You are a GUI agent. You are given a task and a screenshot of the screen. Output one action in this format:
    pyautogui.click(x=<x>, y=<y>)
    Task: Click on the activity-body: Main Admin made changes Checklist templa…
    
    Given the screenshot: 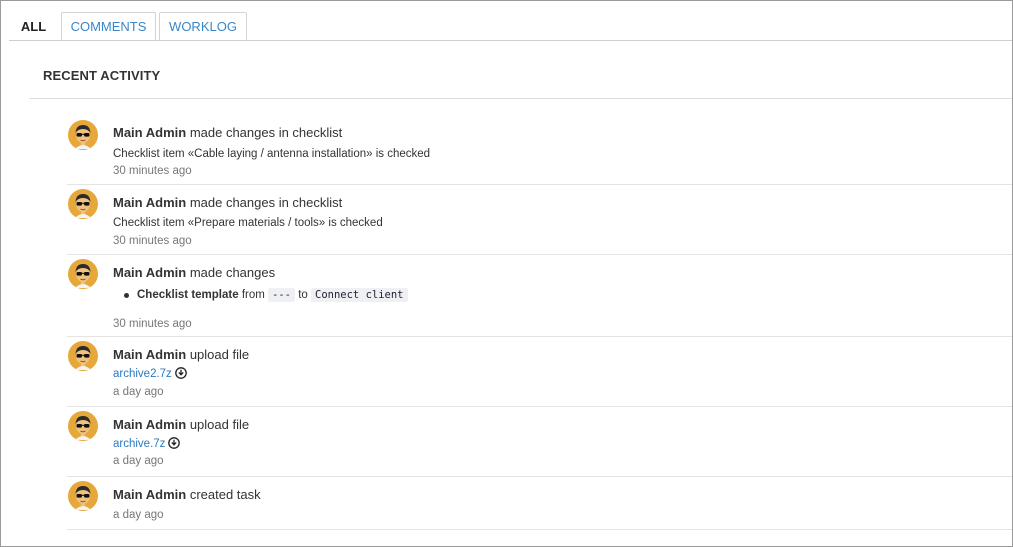 What is the action you would take?
    pyautogui.click(x=562, y=298)
    